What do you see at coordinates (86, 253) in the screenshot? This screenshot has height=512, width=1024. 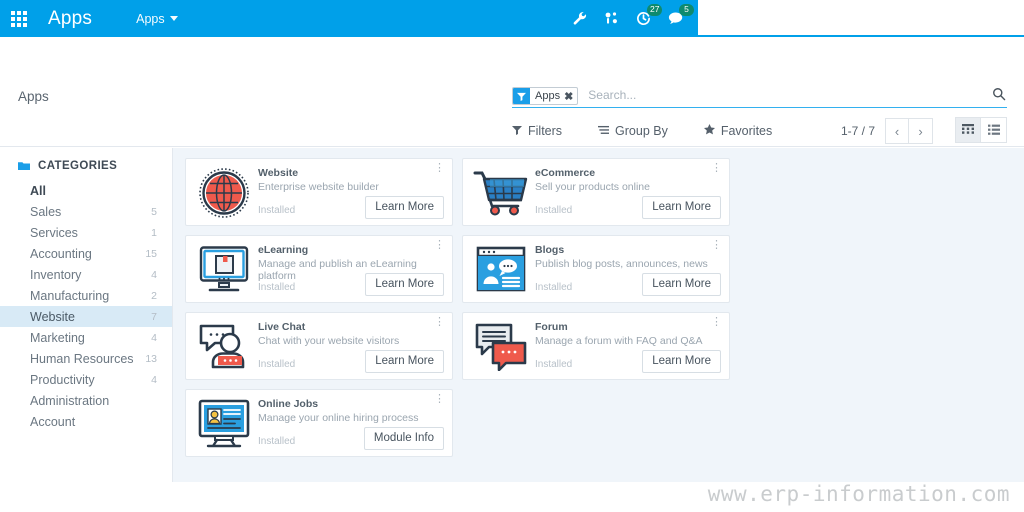 I see `sidebar-item-accounting: Accounting 15` at bounding box center [86, 253].